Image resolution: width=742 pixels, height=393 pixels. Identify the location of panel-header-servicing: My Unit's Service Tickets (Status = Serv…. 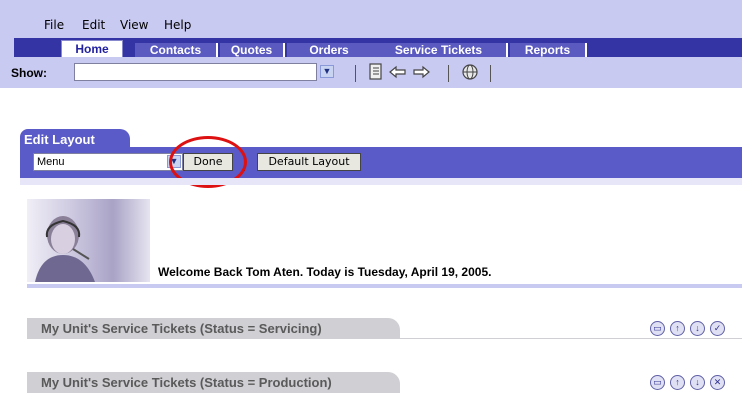
(213, 328).